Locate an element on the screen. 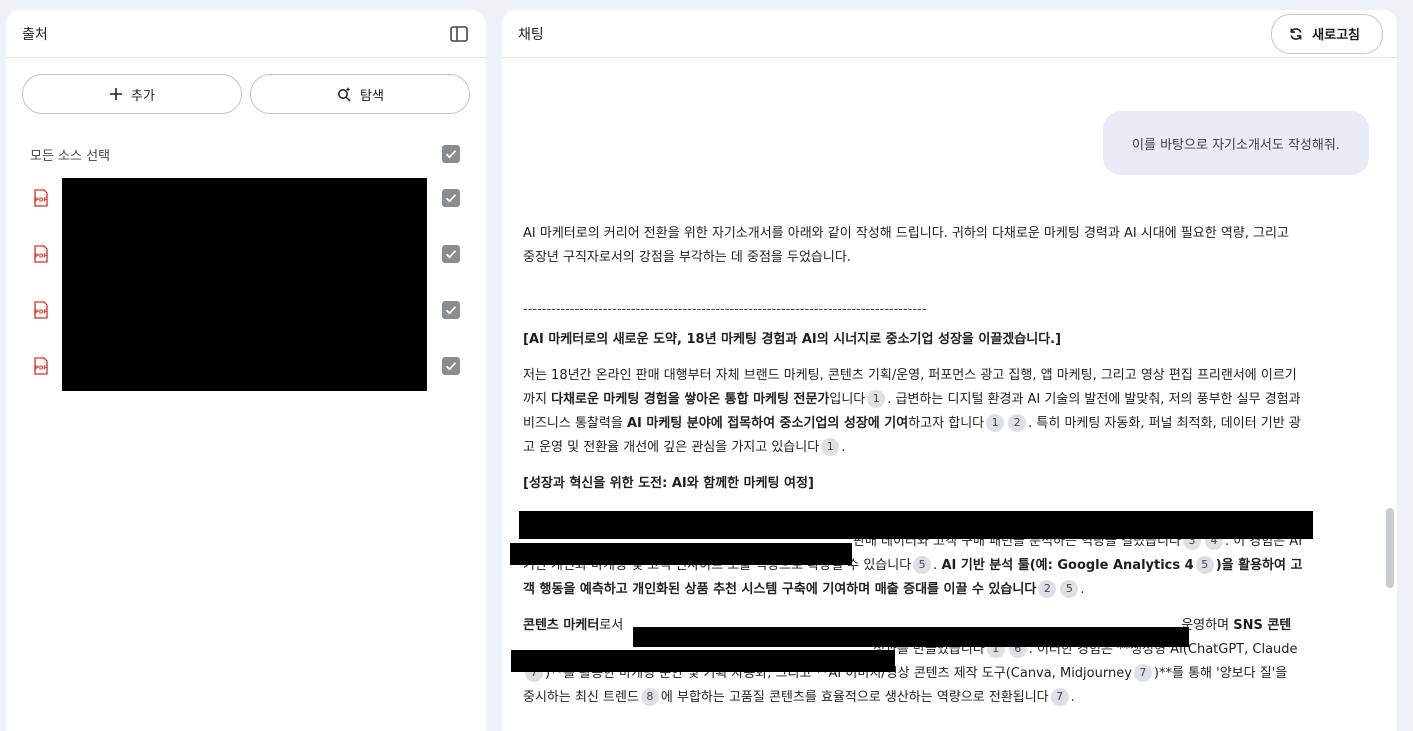 This screenshot has width=1413, height=731. user-message-bubble: 이를 바탕으로 자기소개서도 작성해줘. is located at coordinates (1236, 143).